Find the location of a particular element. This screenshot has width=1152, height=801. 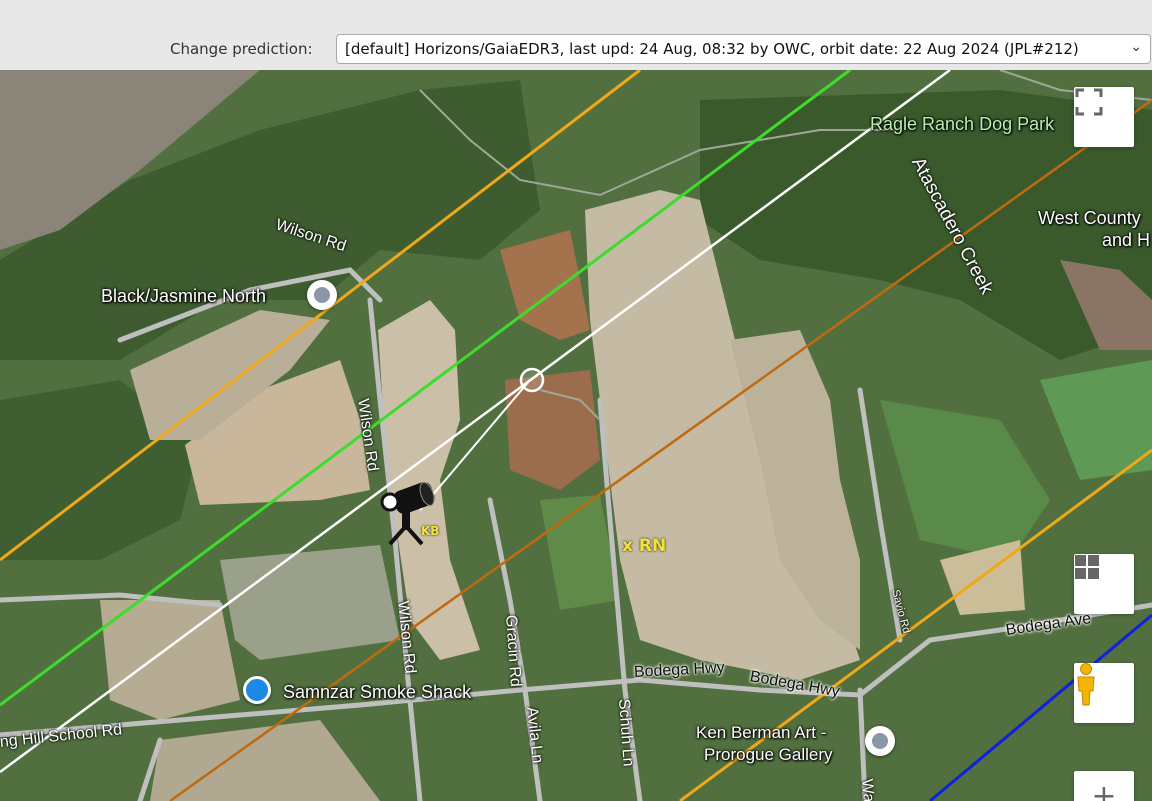

place-label: Prorogue Gallery is located at coordinates (768, 754).